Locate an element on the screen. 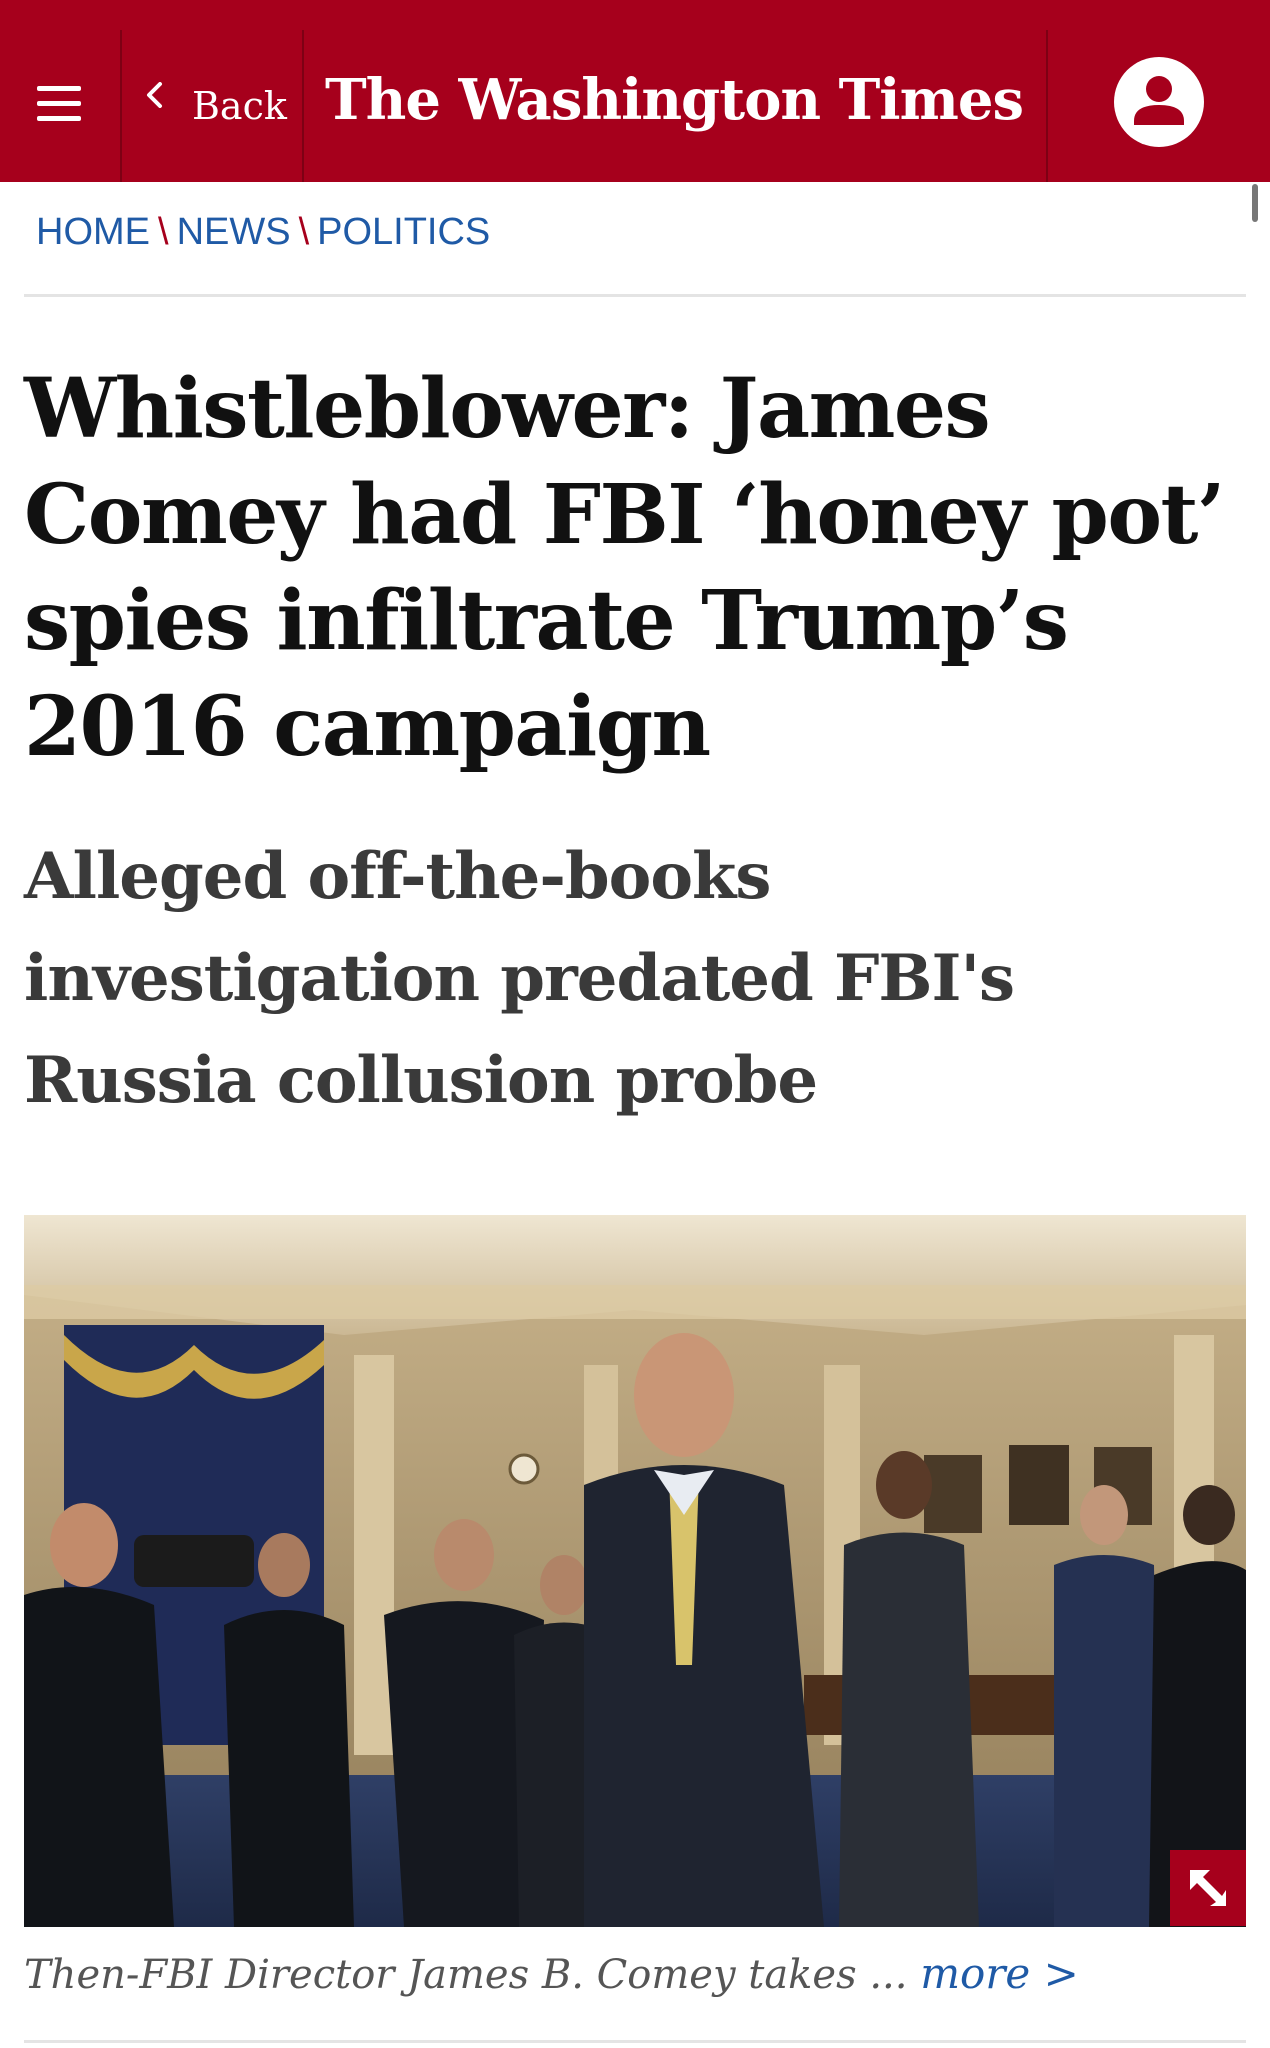 The width and height of the screenshot is (1270, 2048). breadcrumb-news: NEWS is located at coordinates (234, 232).